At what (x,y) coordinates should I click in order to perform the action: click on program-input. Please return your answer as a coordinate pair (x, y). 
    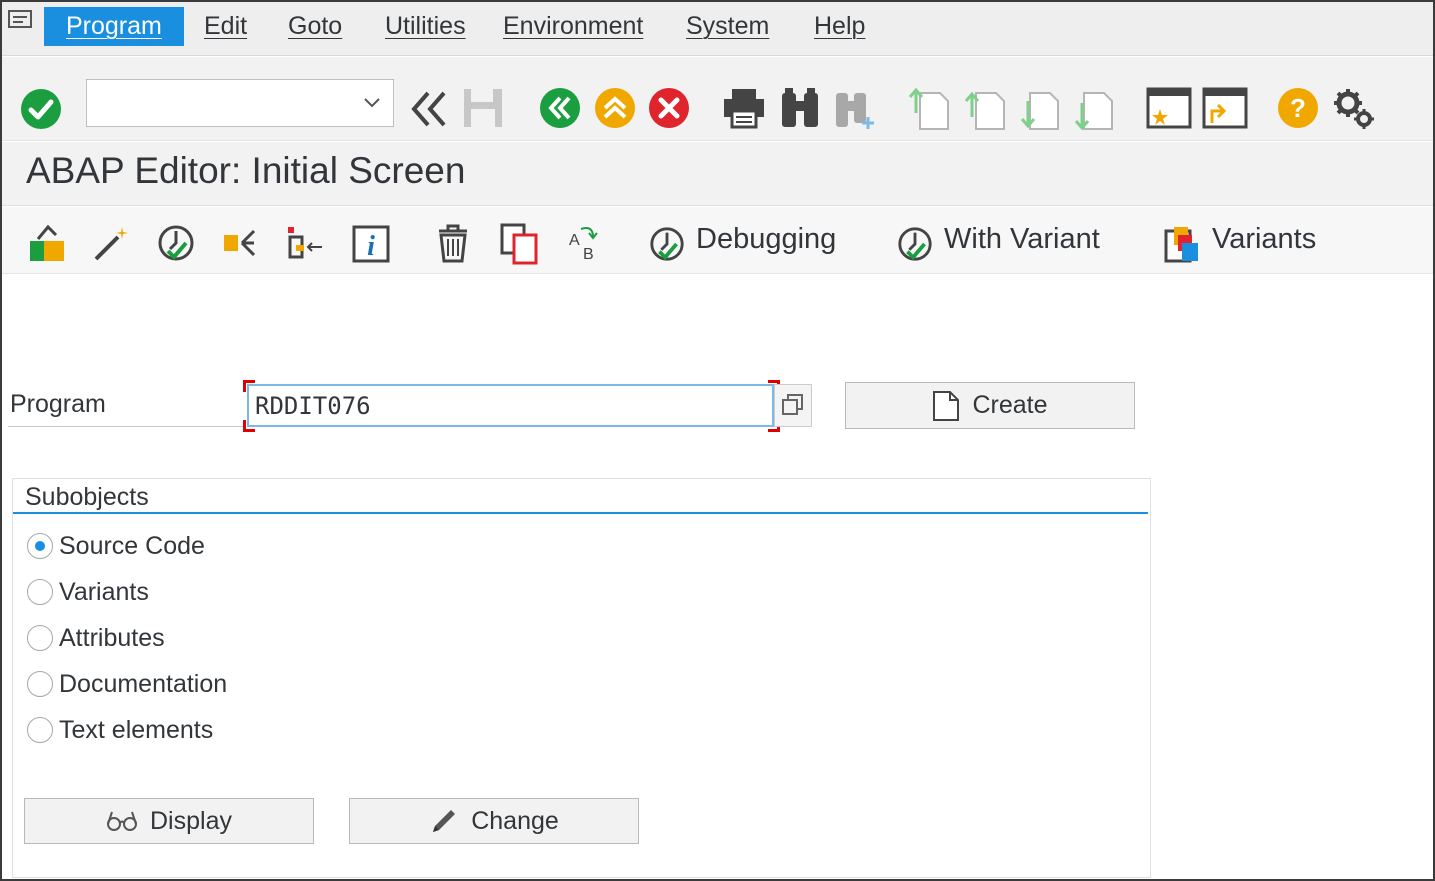
    Looking at the image, I should click on (510, 405).